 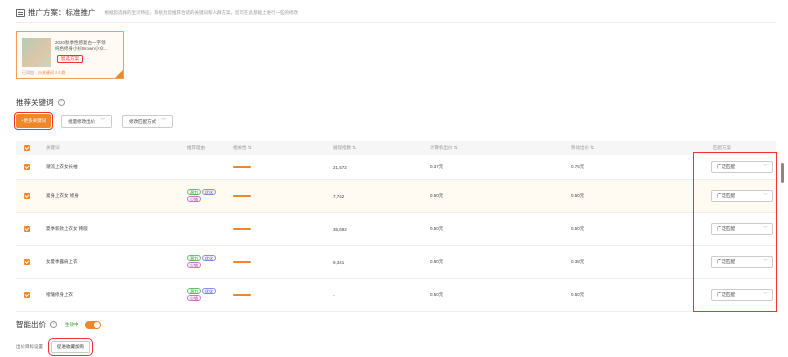 What do you see at coordinates (29, 346) in the screenshot?
I see `bid-target-label: 出价目标设置` at bounding box center [29, 346].